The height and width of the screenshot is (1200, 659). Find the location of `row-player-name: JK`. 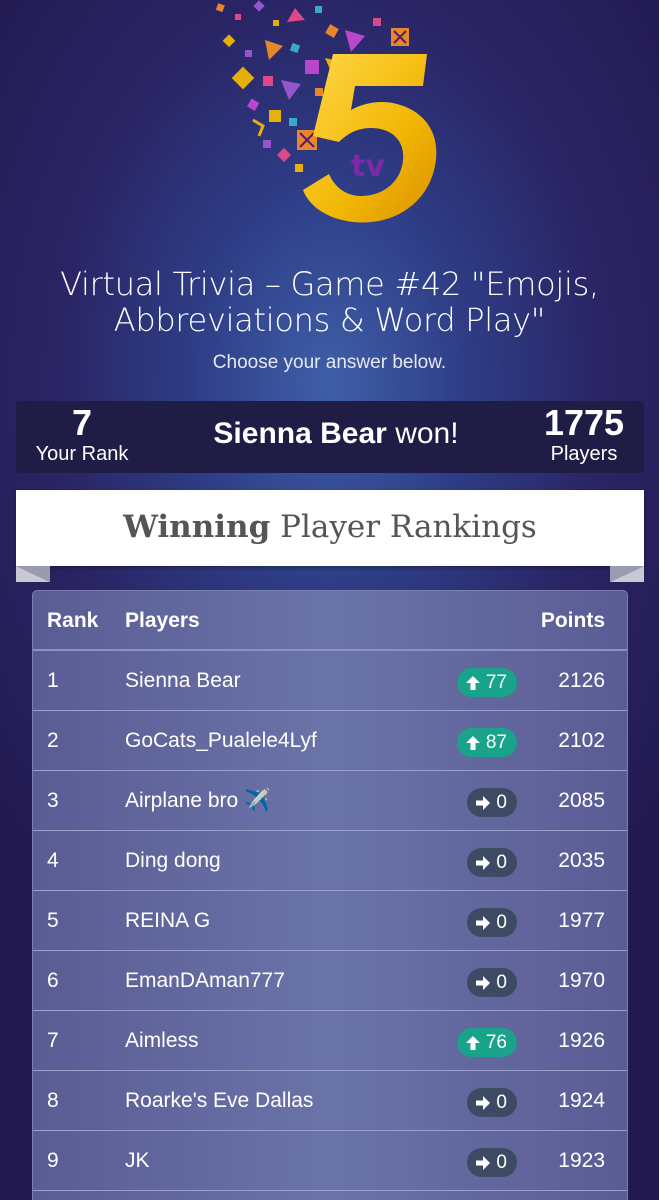

row-player-name: JK is located at coordinates (137, 1160).